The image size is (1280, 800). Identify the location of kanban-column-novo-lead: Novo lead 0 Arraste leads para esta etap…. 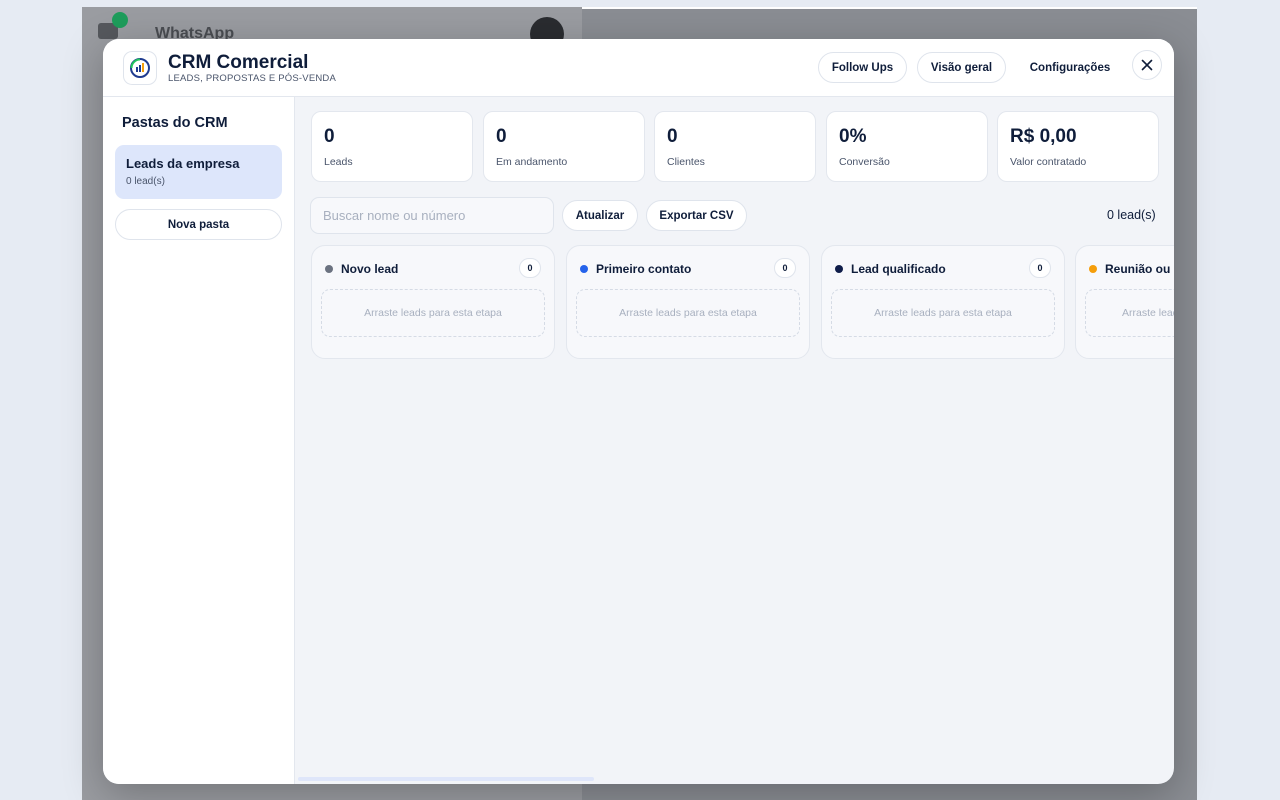
(433, 302).